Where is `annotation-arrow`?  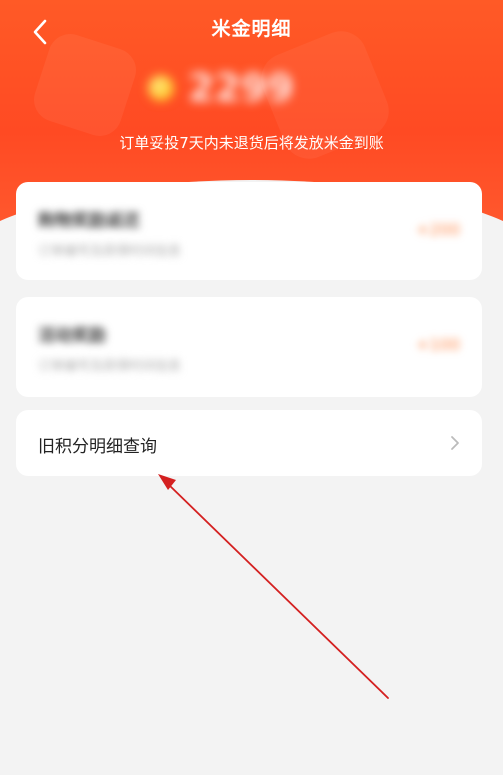 annotation-arrow is located at coordinates (273, 586).